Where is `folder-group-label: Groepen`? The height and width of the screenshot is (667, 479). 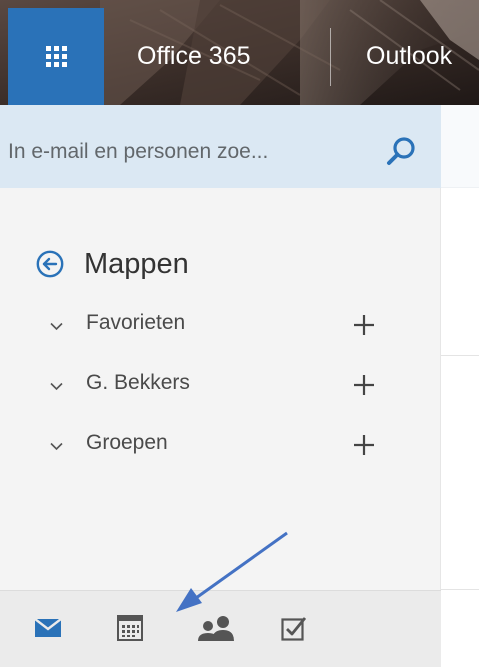
folder-group-label: Groepen is located at coordinates (127, 442).